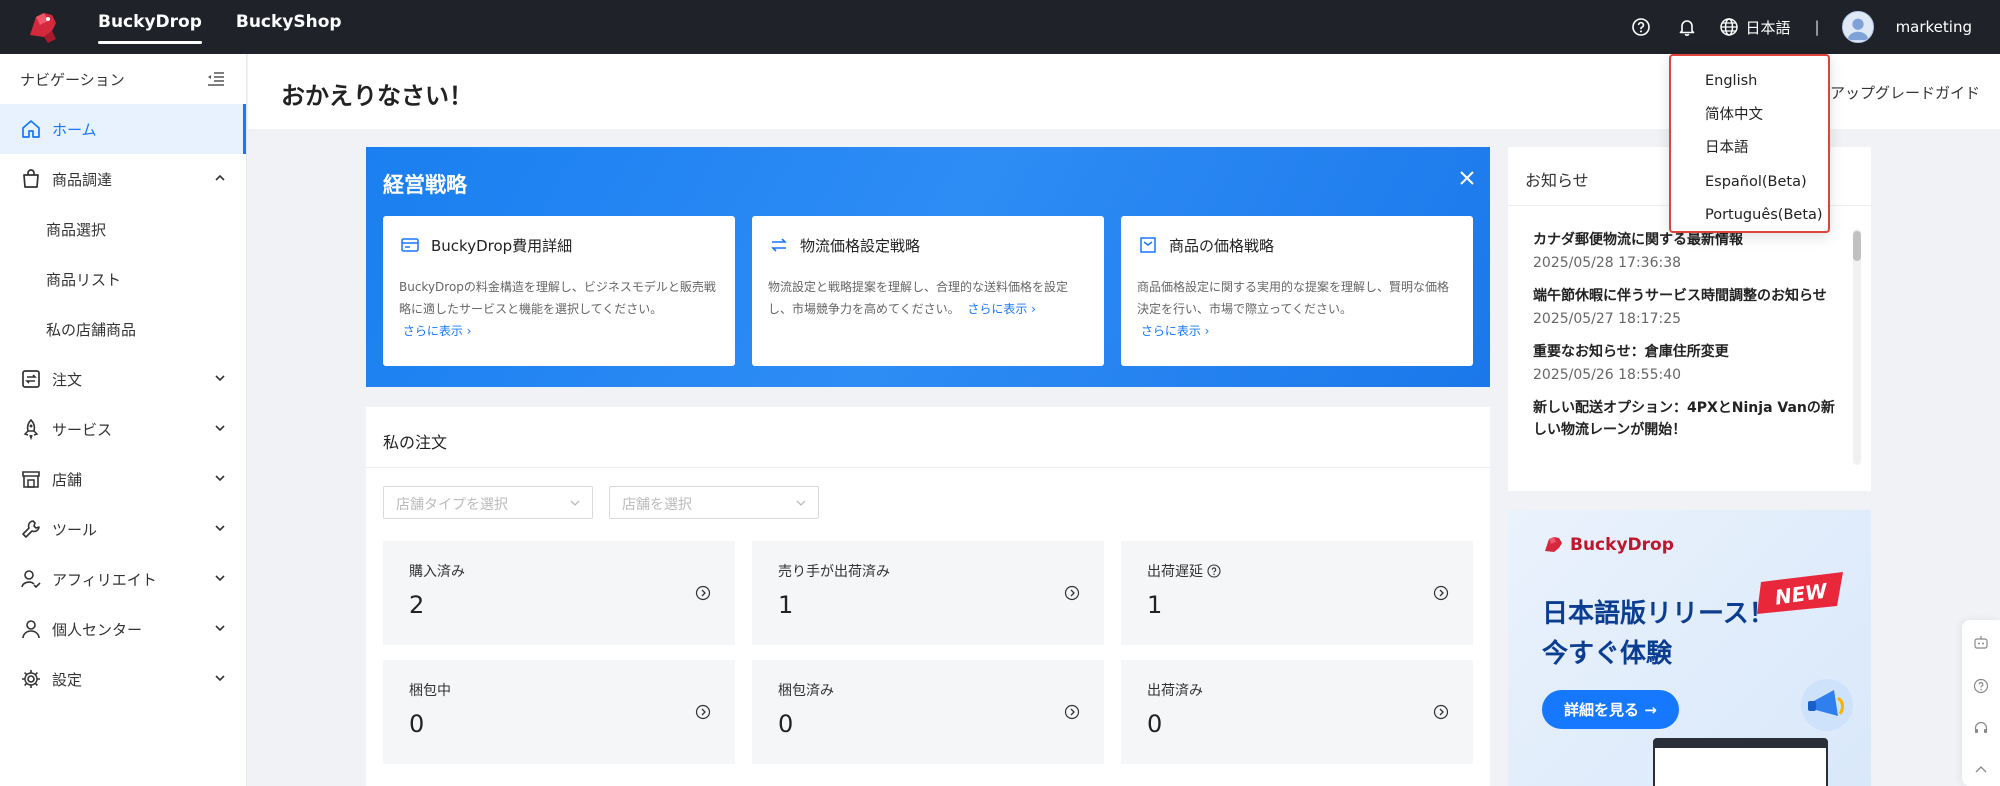 The height and width of the screenshot is (786, 2000). Describe the element at coordinates (123, 279) in the screenshot. I see `sidebar-subitem-product-list: 商品リスト` at that location.